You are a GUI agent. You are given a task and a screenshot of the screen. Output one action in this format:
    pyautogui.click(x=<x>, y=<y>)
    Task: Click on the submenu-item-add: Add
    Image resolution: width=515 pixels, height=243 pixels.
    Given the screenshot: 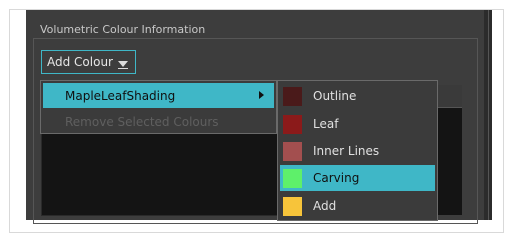 What is the action you would take?
    pyautogui.click(x=357, y=206)
    